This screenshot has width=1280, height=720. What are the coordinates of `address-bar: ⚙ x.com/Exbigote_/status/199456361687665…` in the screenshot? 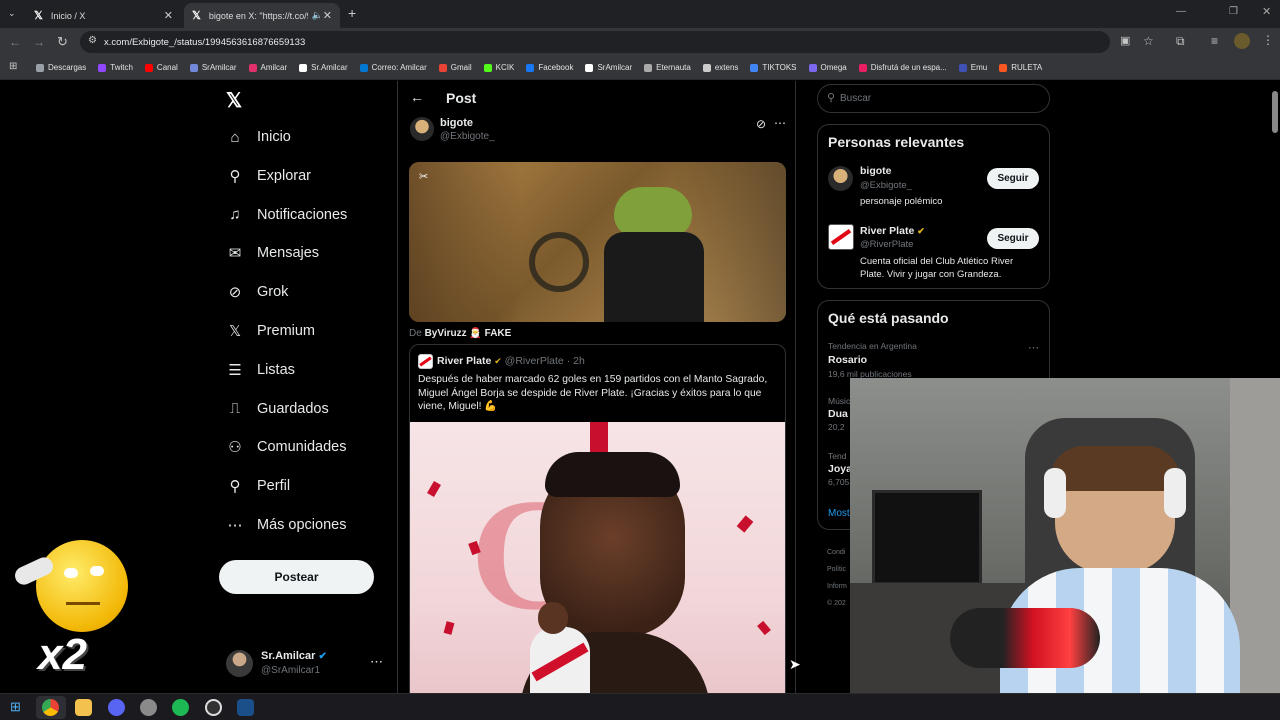 It's located at (617, 42).